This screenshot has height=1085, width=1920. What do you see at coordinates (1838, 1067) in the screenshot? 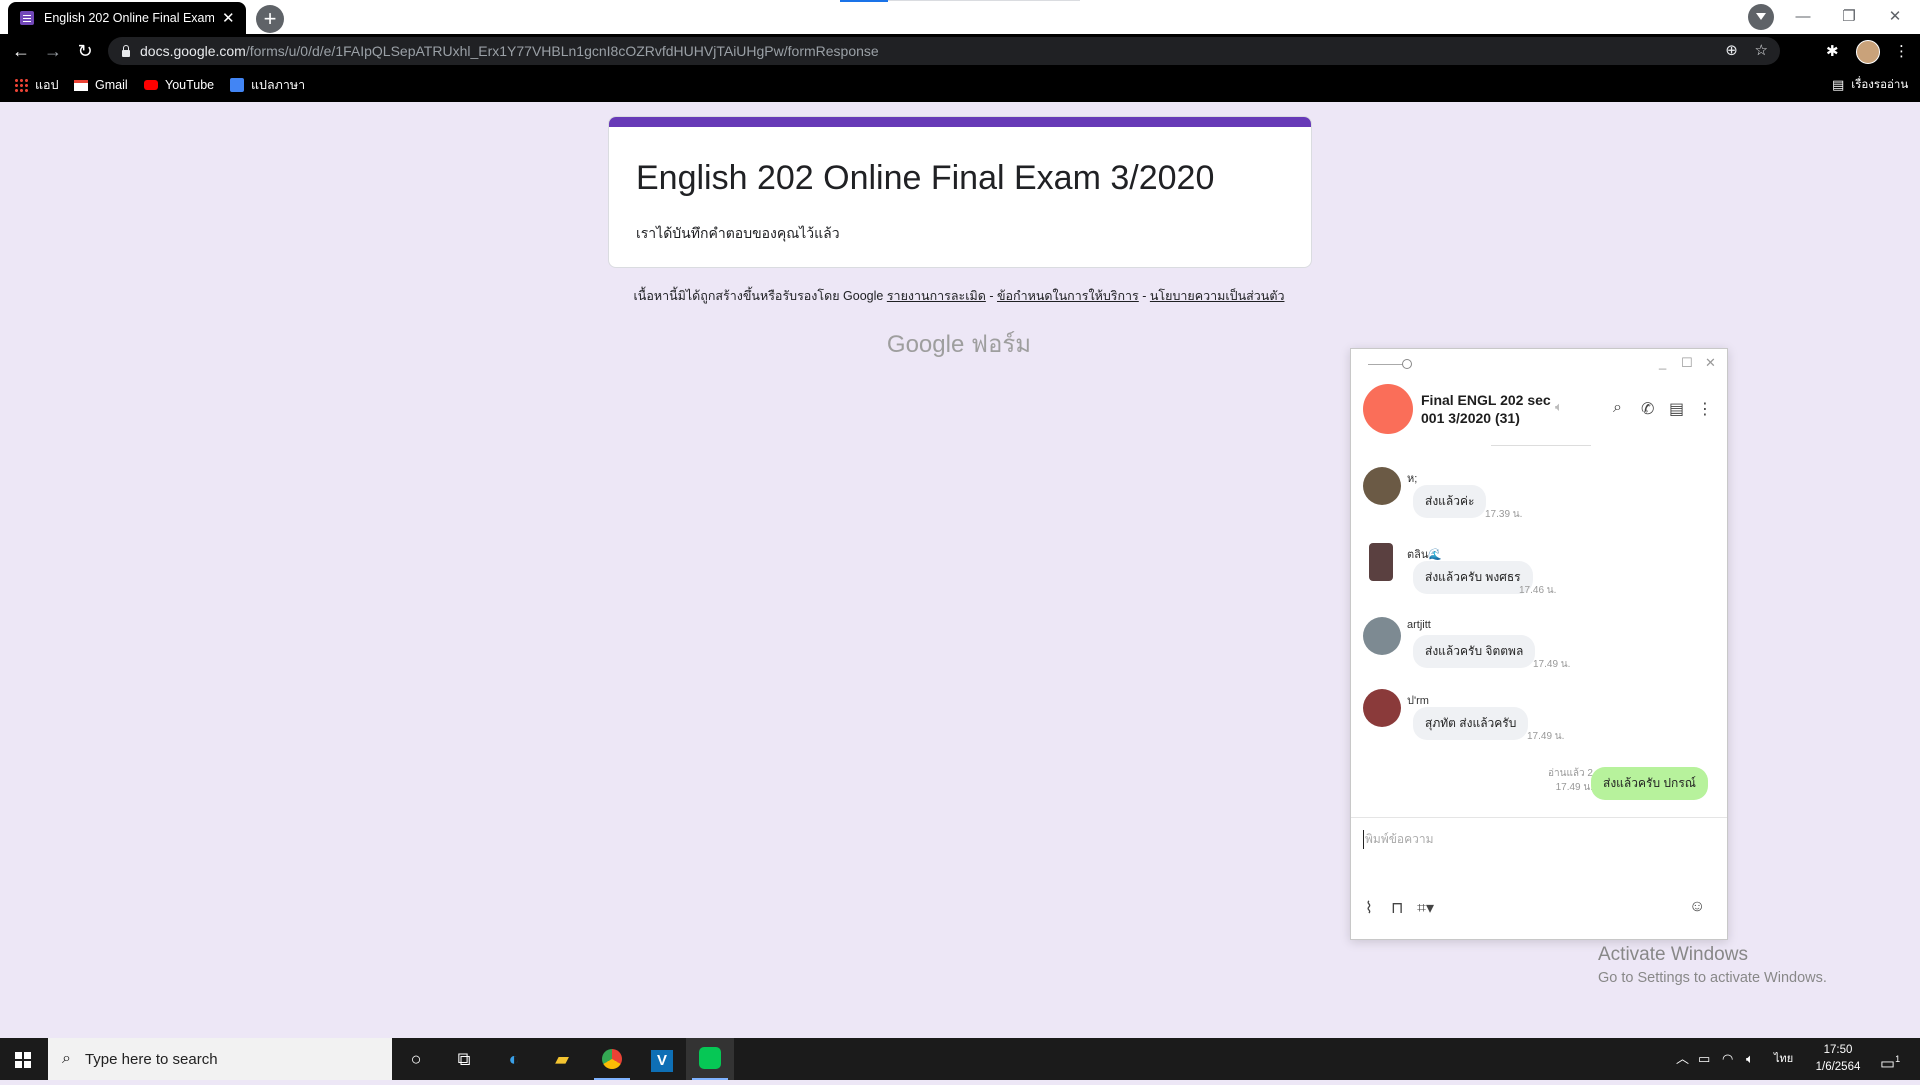
I see `clock-date: 1/6/2564` at bounding box center [1838, 1067].